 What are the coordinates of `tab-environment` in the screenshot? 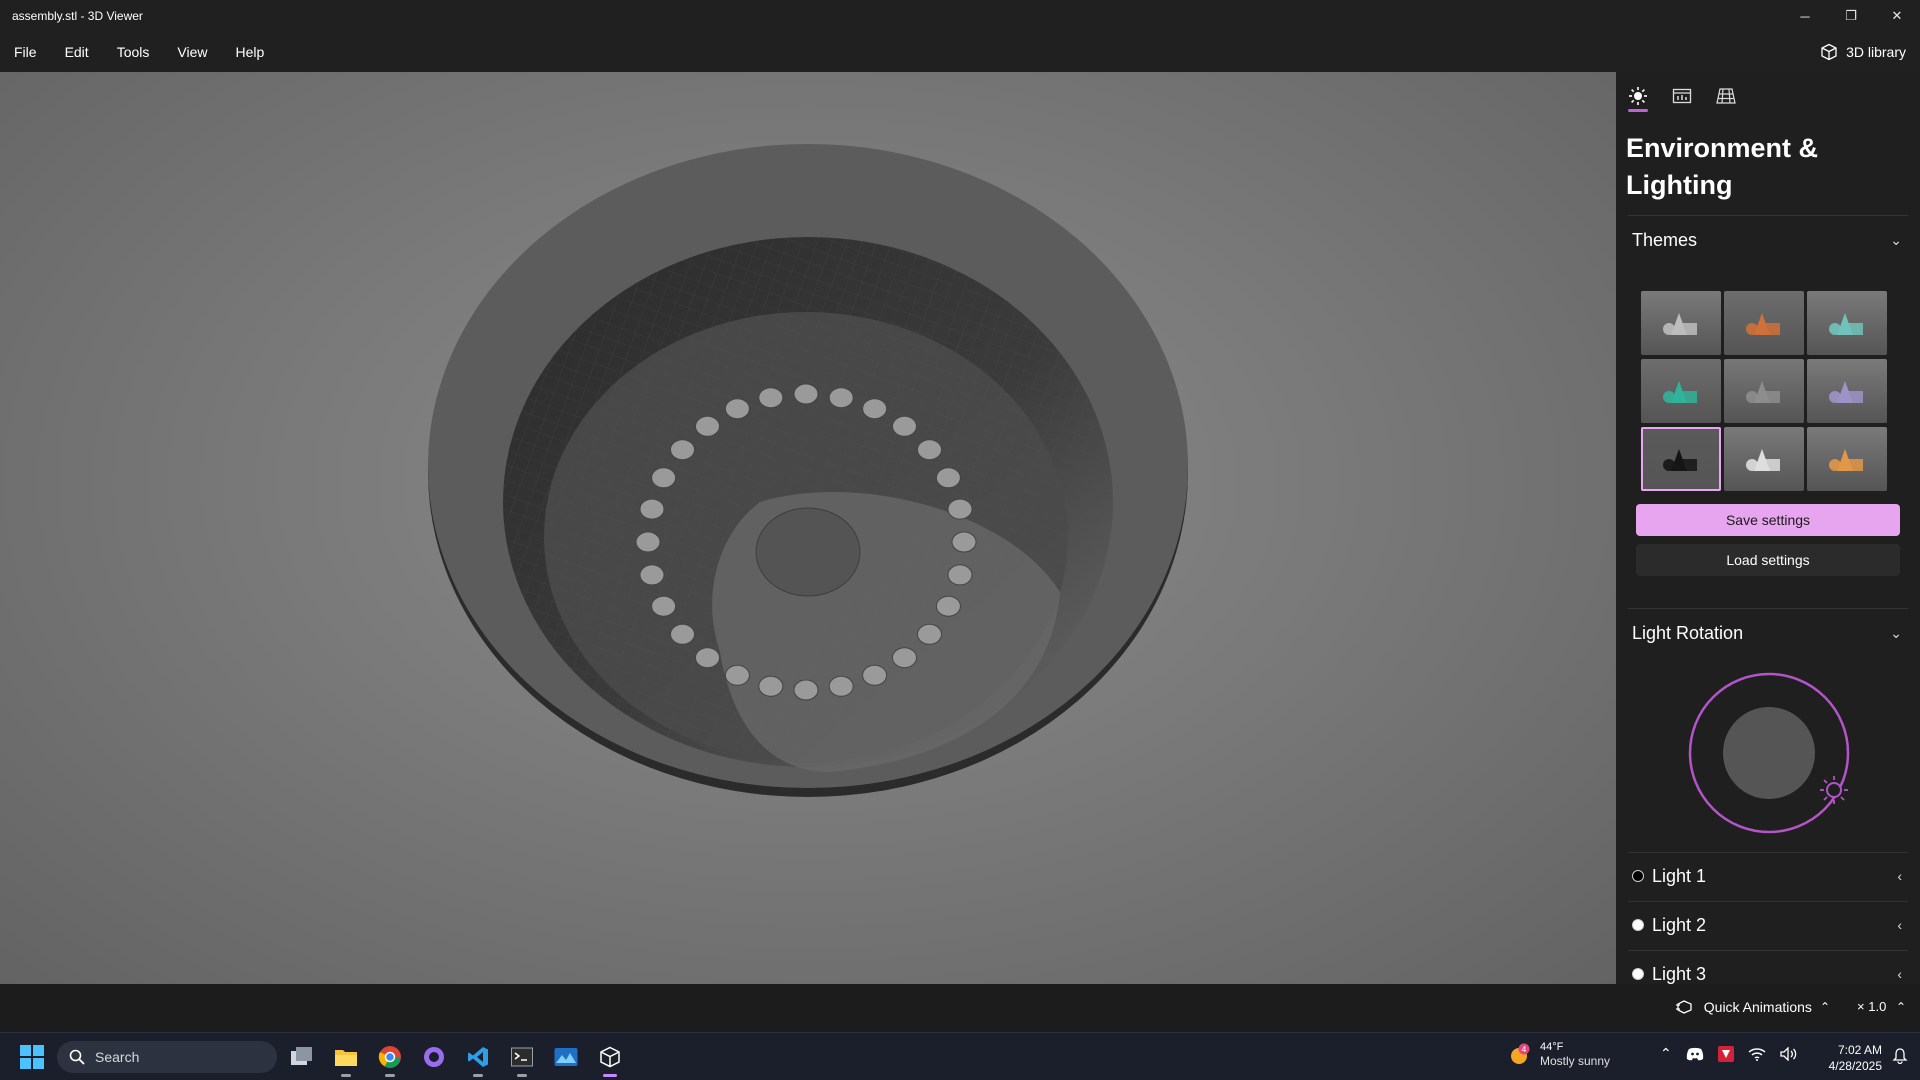 It's located at (1638, 97).